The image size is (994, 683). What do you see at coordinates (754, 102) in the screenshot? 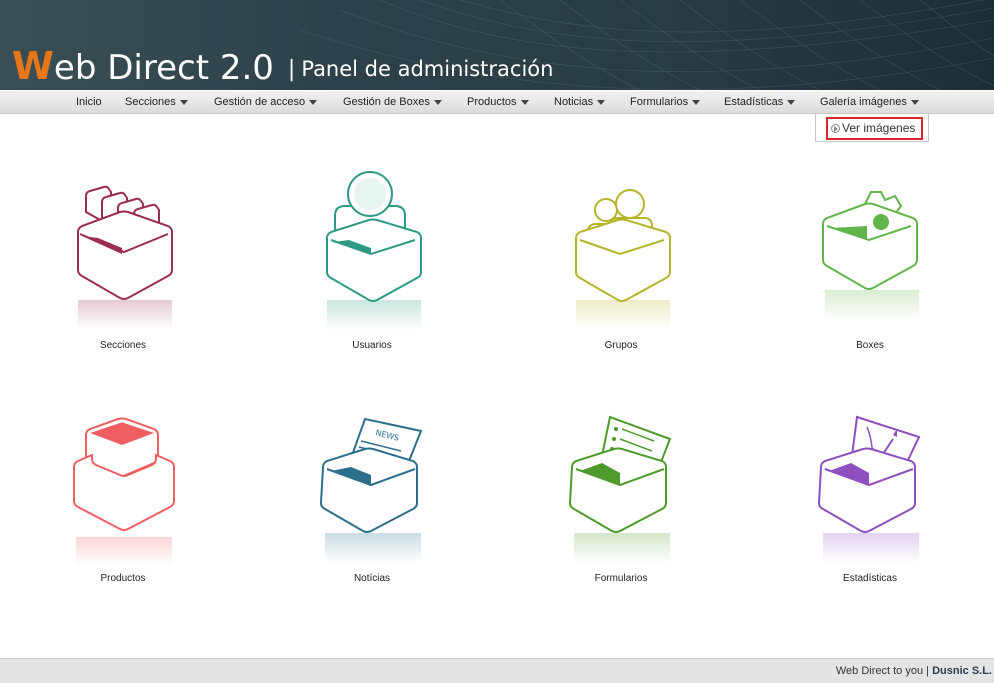
I see `nav-label: Estadísticas` at bounding box center [754, 102].